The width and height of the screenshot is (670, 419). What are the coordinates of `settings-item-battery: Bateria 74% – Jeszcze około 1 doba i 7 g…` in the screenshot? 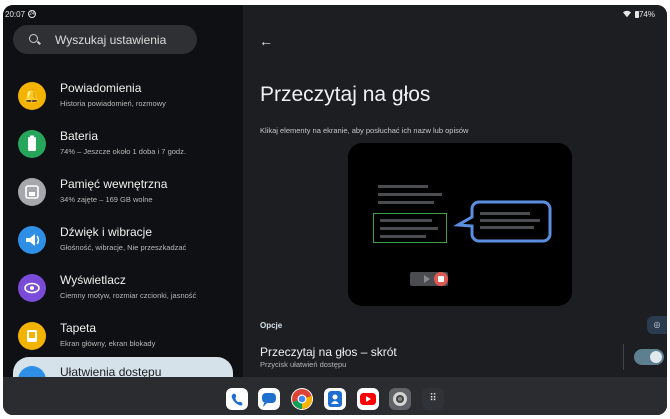 It's located at (123, 145).